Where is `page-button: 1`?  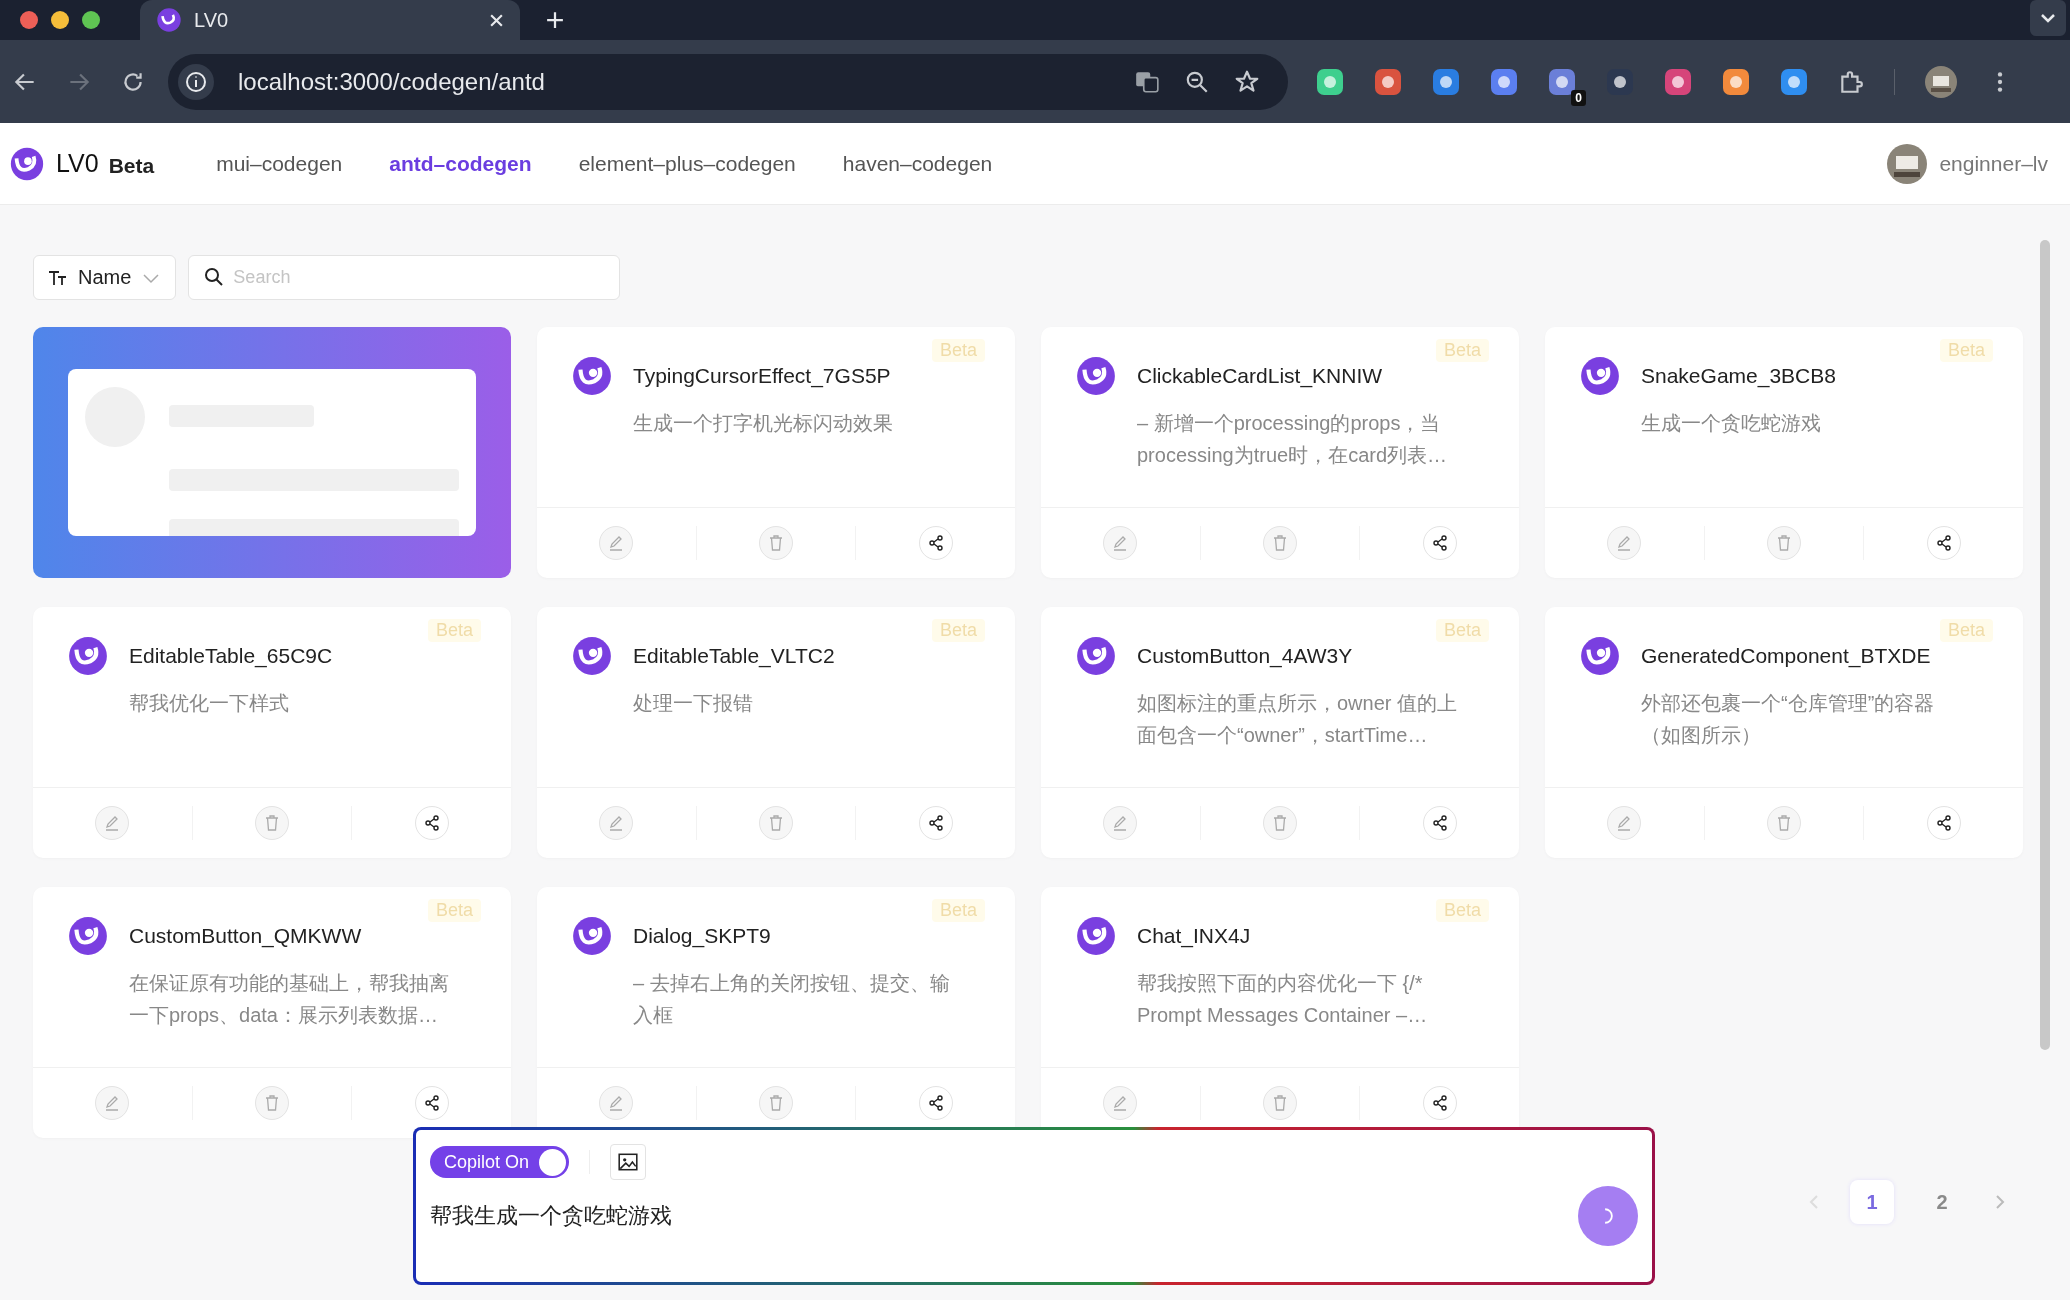
page-button: 1 is located at coordinates (1872, 1202).